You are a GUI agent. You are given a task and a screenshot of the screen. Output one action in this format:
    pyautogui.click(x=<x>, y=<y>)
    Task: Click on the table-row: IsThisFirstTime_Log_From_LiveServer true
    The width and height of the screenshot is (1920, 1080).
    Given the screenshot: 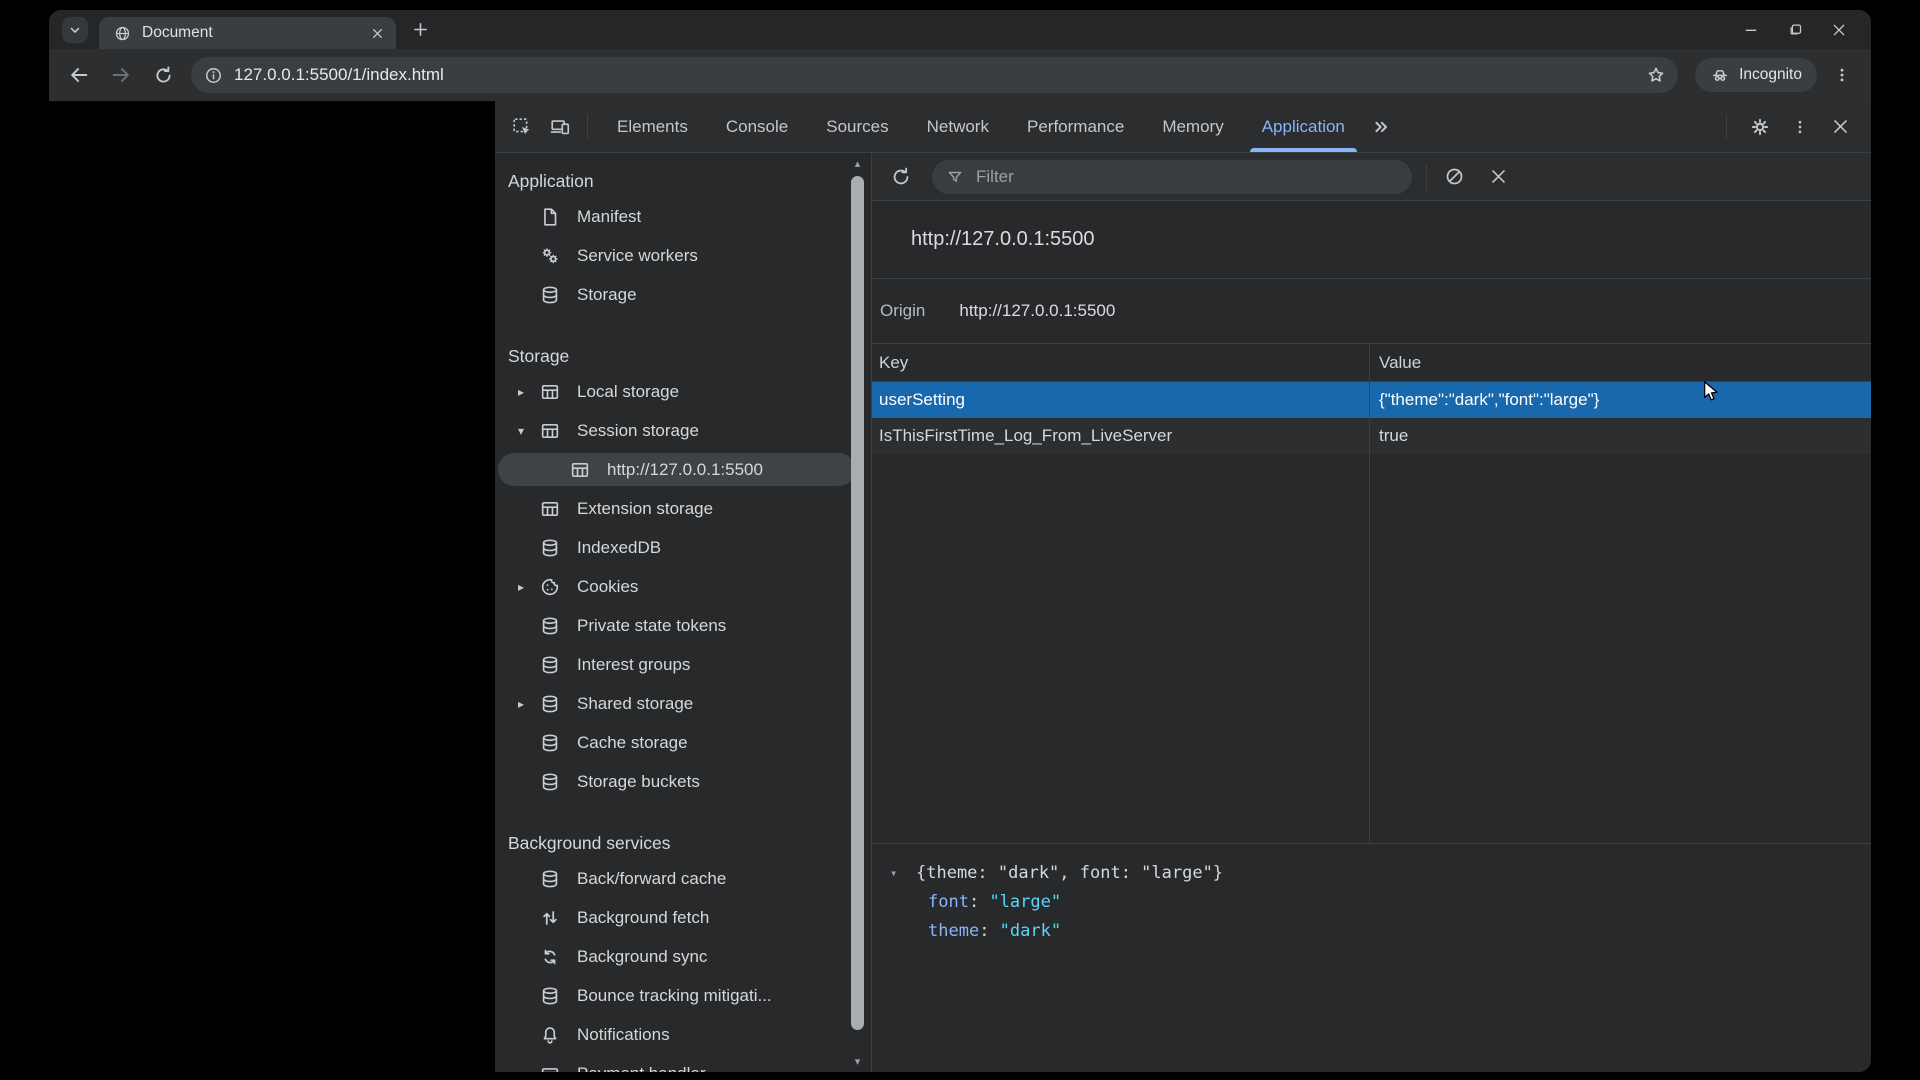 What is the action you would take?
    pyautogui.click(x=1371, y=436)
    